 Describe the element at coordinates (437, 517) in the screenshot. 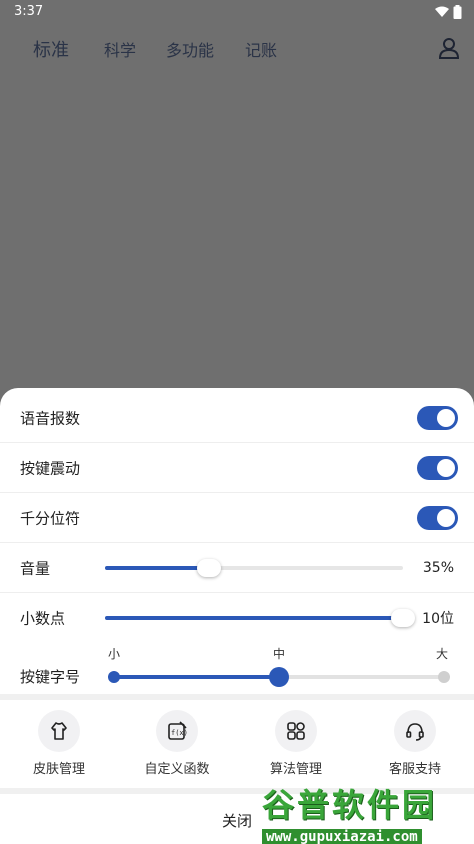

I see `thousands-toggle` at that location.